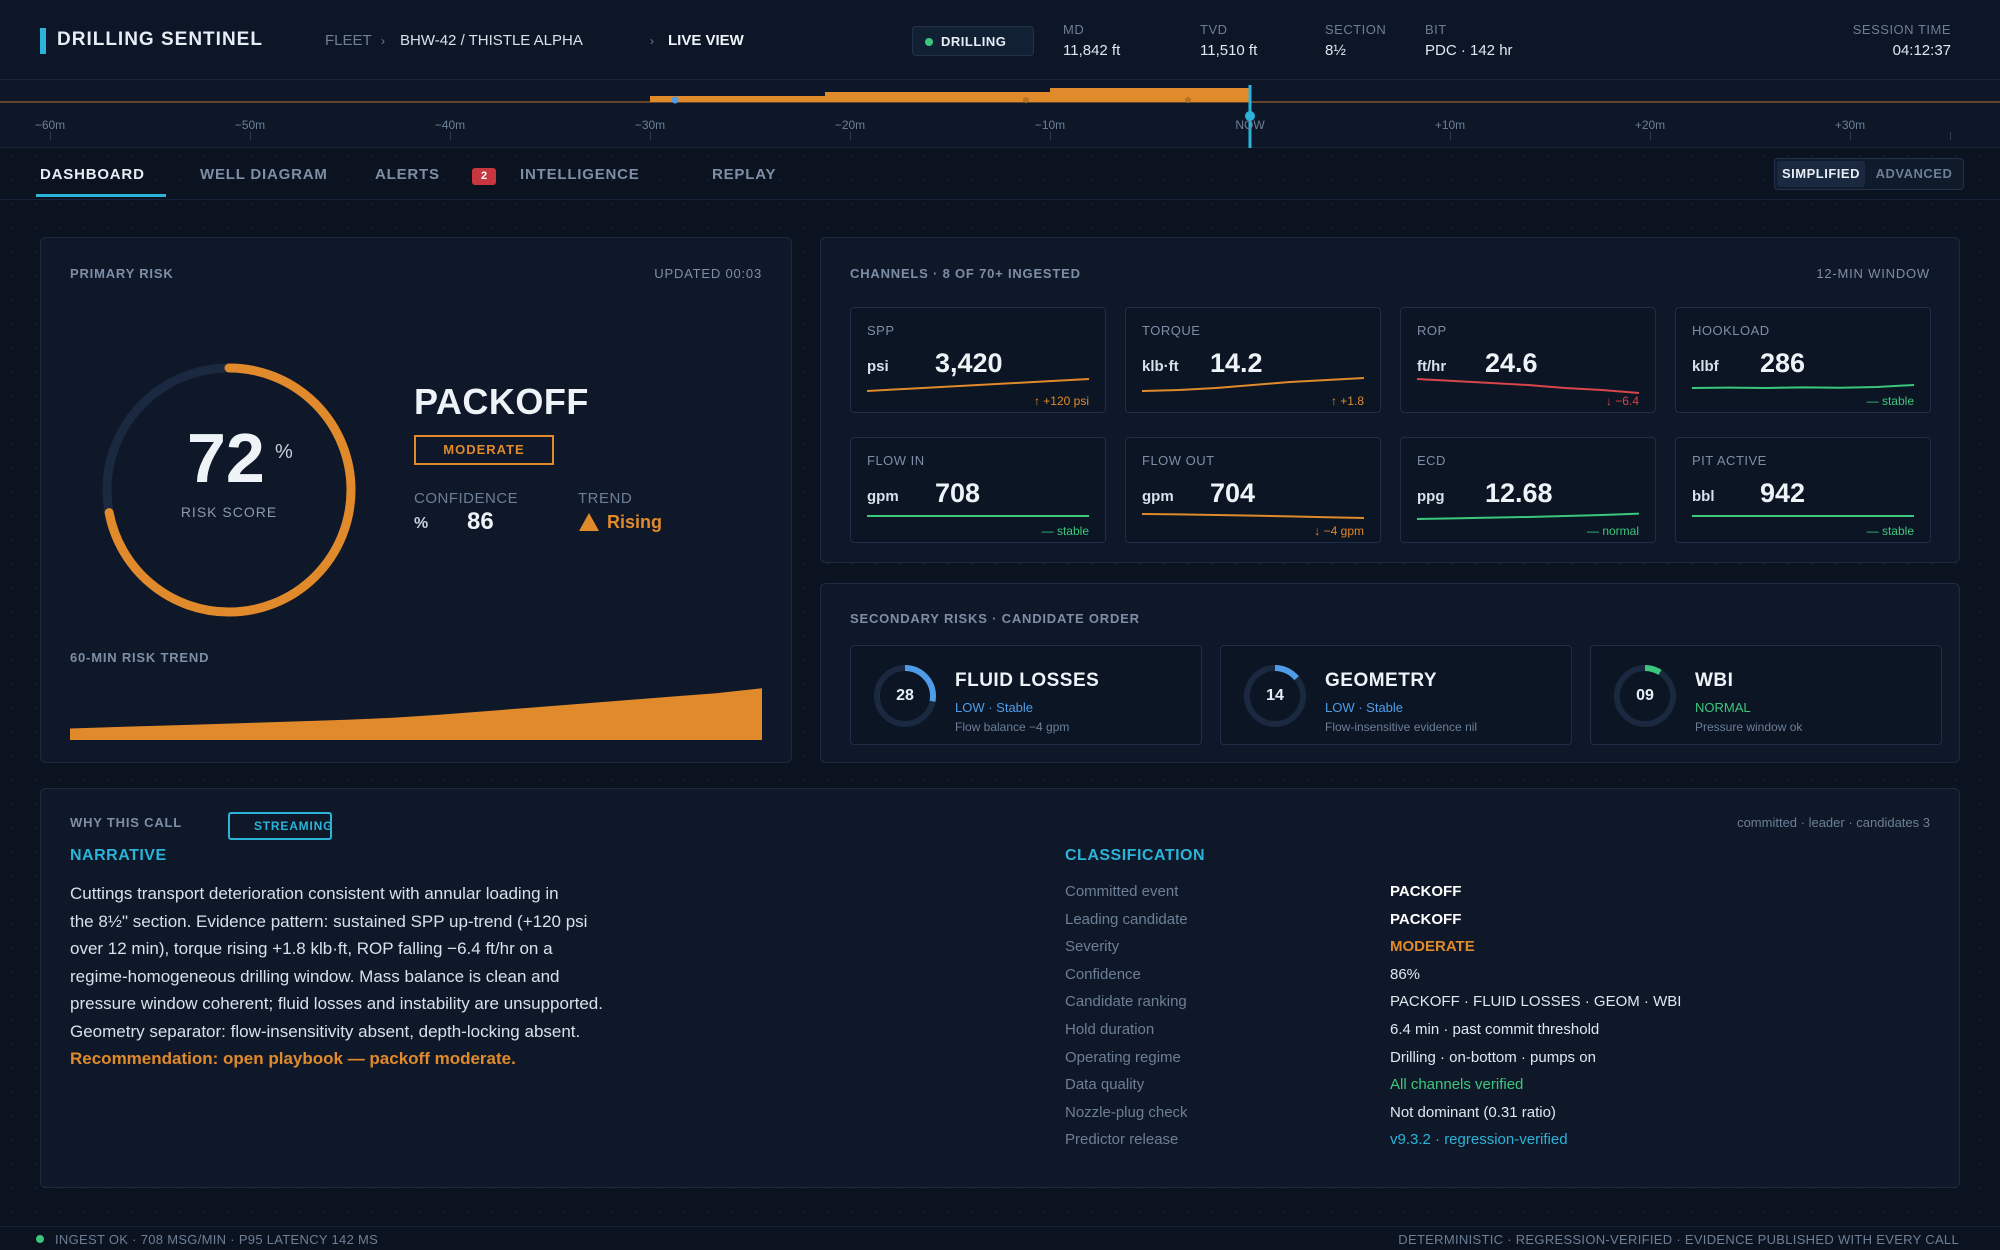 The width and height of the screenshot is (2000, 1250). I want to click on channel-unit: klb·ft, so click(1160, 366).